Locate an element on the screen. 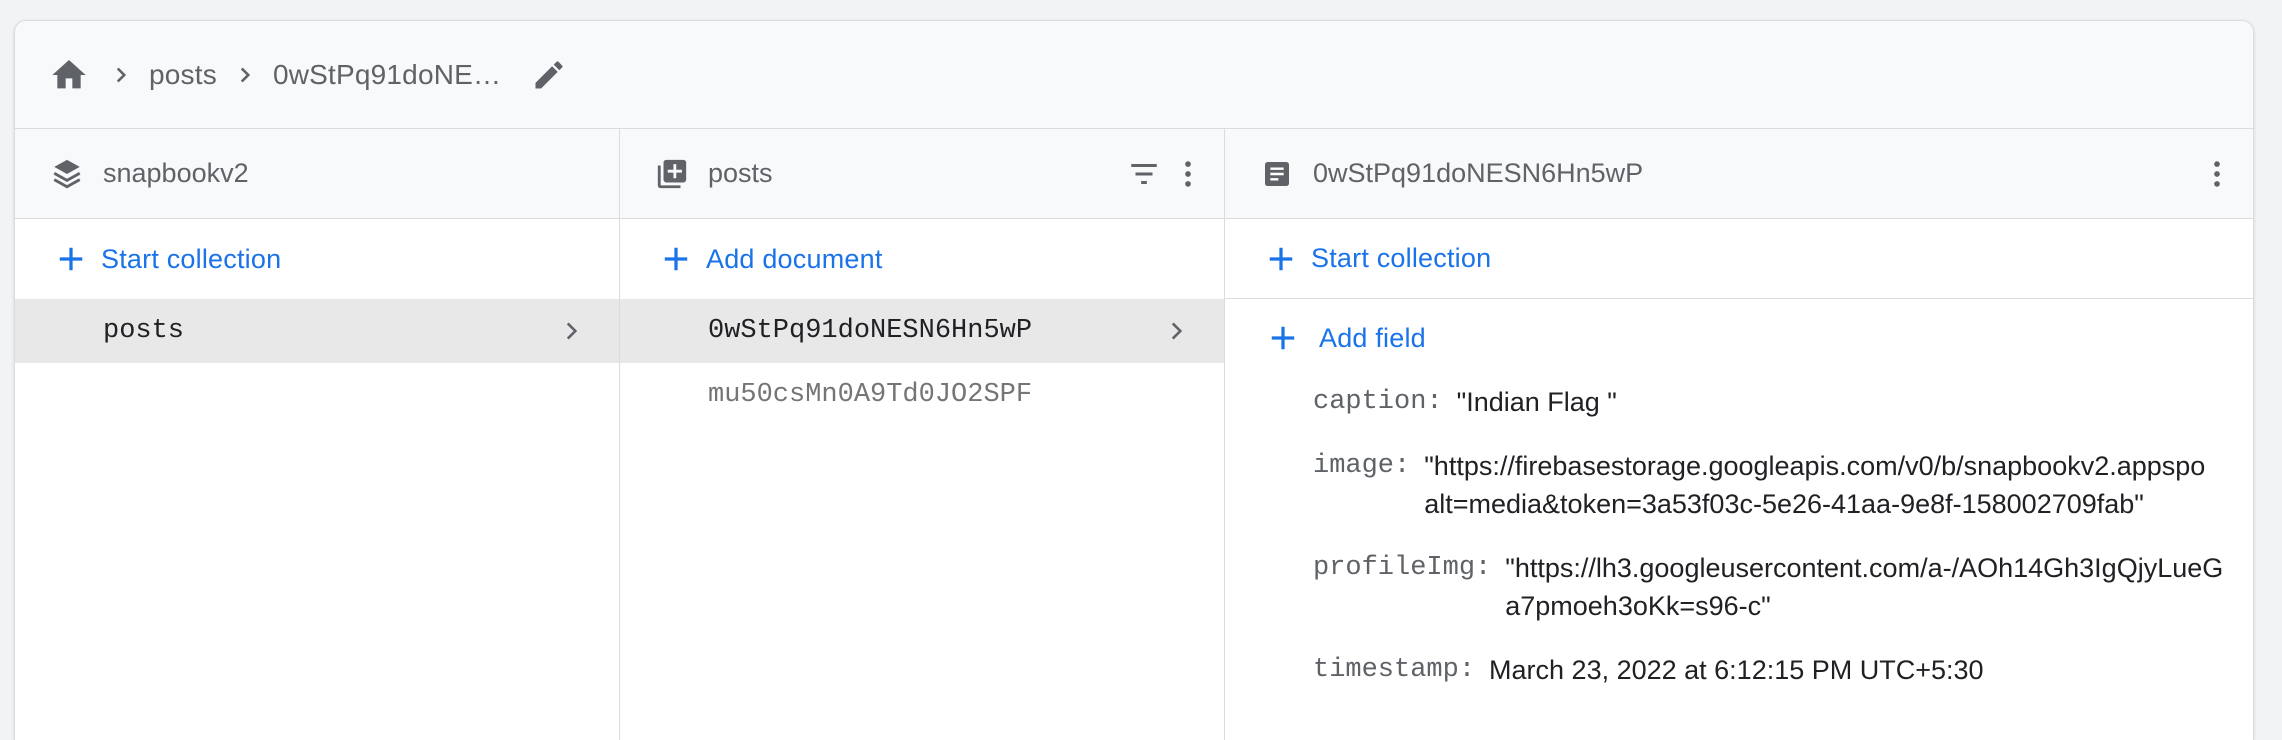 The height and width of the screenshot is (740, 2282). collection-title: posts is located at coordinates (740, 173).